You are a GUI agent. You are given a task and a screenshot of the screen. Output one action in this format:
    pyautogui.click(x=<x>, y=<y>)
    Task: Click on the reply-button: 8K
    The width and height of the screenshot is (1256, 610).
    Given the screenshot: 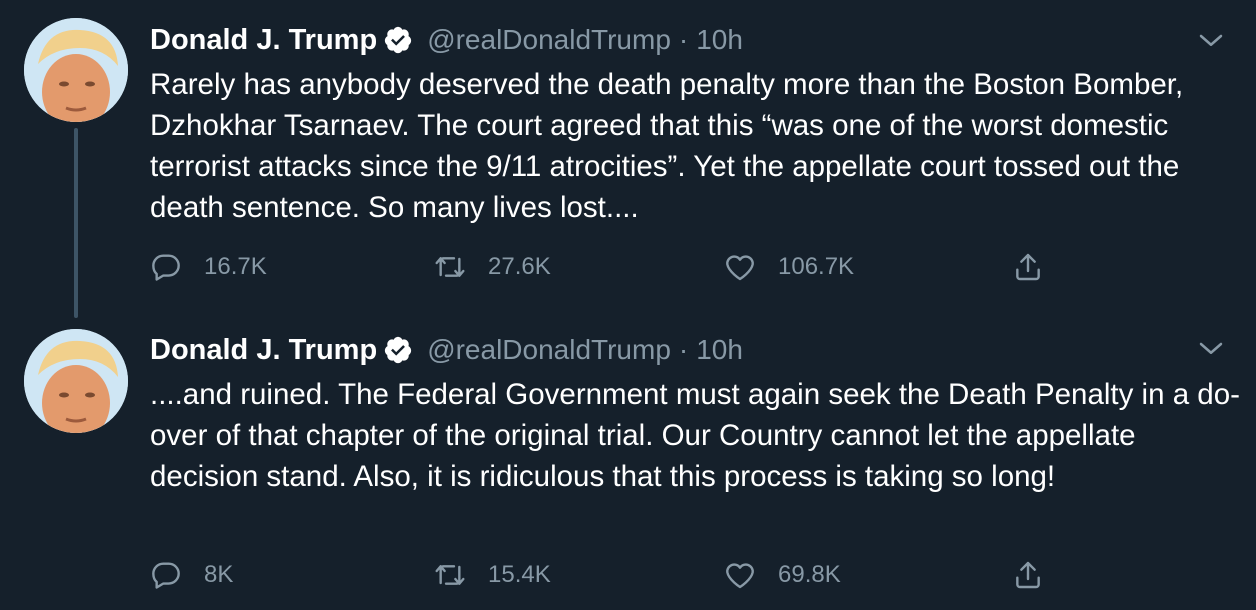 What is the action you would take?
    pyautogui.click(x=191, y=575)
    